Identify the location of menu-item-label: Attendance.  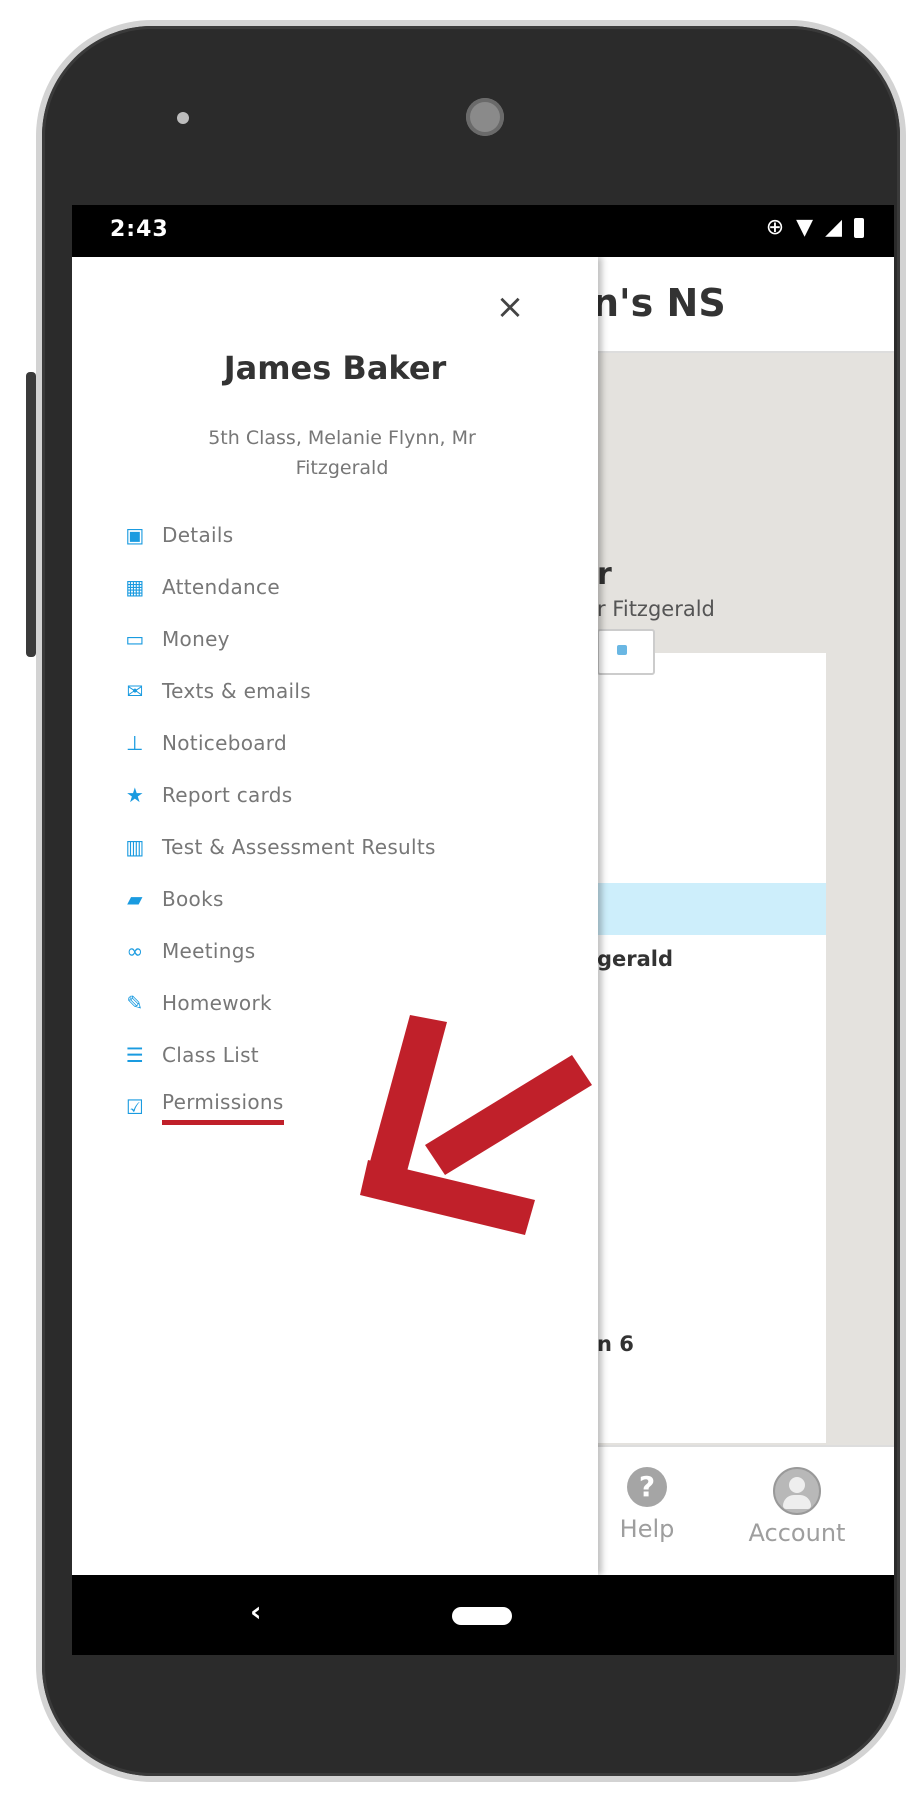
(221, 587).